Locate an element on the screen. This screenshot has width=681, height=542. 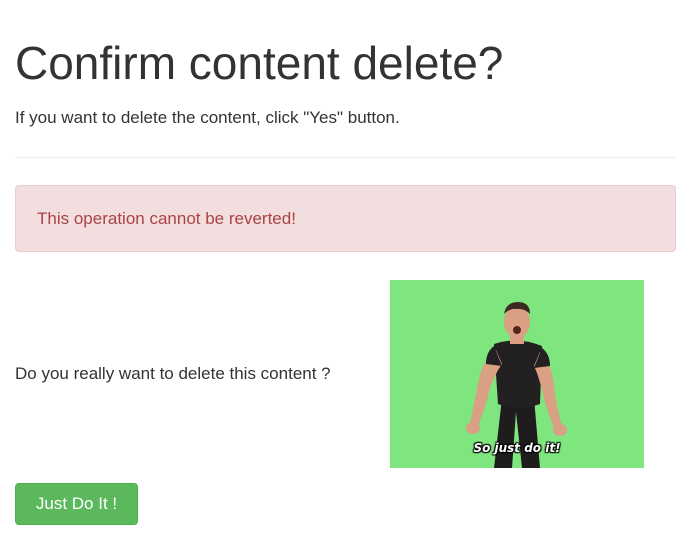
just-do-it-gif: So just do it! is located at coordinates (517, 374).